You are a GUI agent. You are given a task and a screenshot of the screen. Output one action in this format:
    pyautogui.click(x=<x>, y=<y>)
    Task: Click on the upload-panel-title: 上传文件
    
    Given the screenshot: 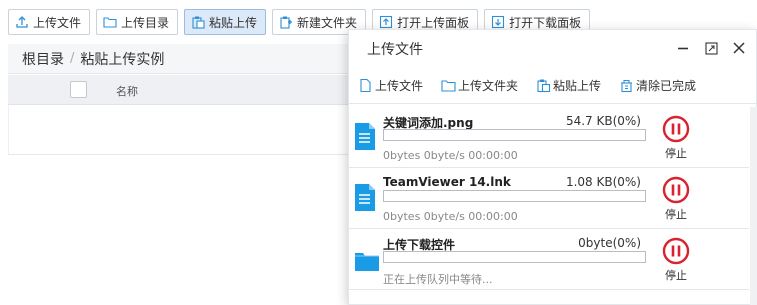 What is the action you would take?
    pyautogui.click(x=395, y=50)
    